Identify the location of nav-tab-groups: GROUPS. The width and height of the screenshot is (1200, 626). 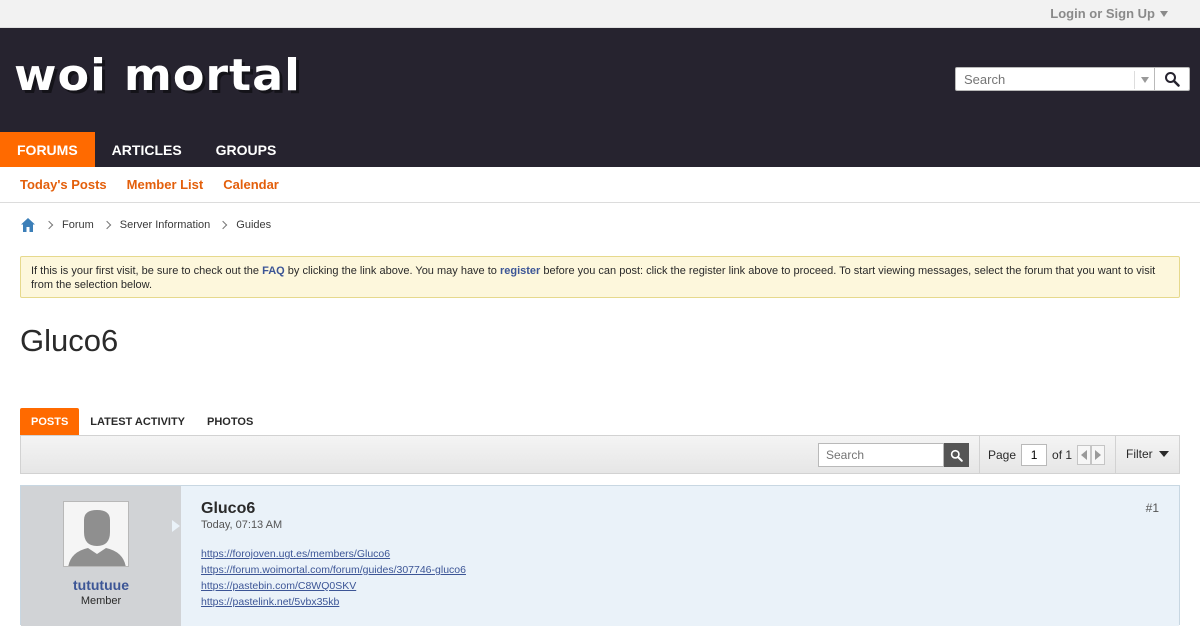
(246, 149).